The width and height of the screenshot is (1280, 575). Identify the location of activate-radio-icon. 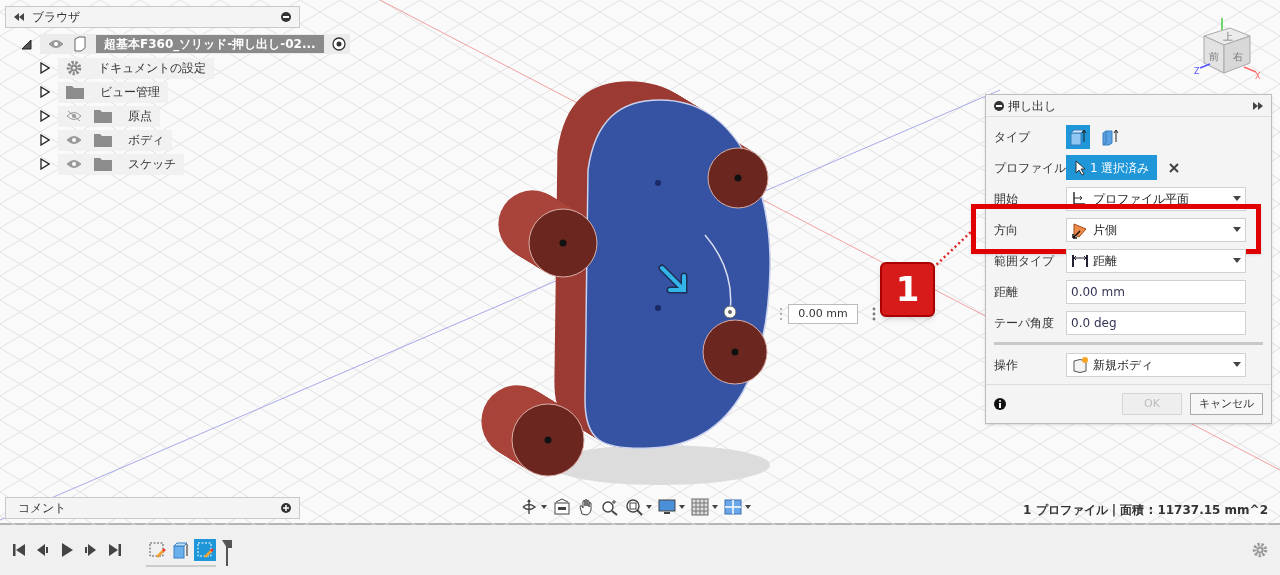
(338, 44).